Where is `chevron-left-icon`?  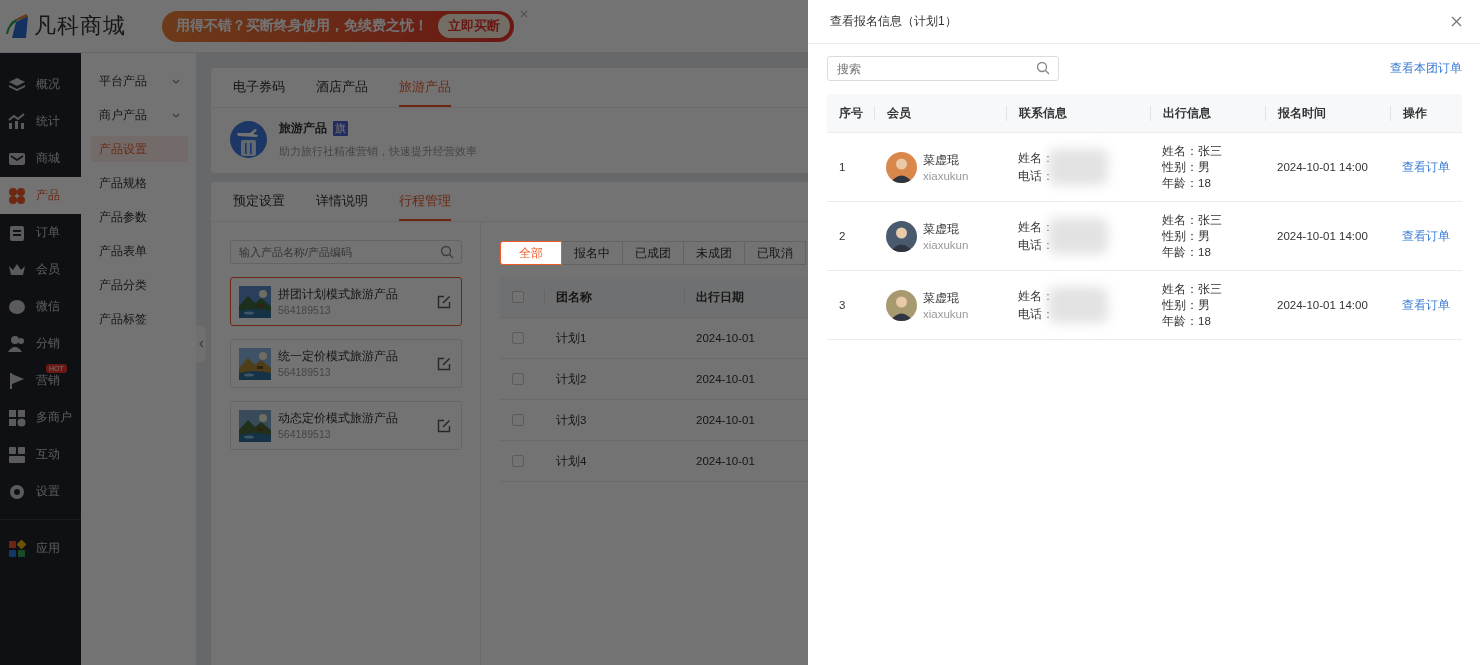 chevron-left-icon is located at coordinates (201, 344).